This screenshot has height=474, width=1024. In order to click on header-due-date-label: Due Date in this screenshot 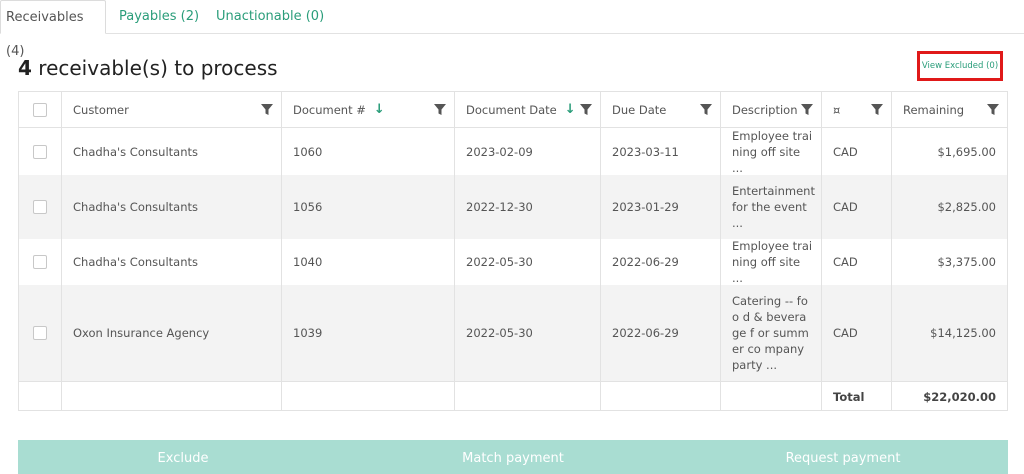, I will do `click(639, 109)`.